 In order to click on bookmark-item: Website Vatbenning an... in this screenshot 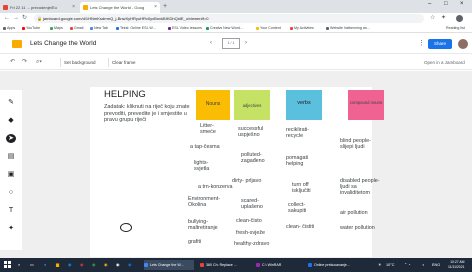, I will do `click(348, 28)`.